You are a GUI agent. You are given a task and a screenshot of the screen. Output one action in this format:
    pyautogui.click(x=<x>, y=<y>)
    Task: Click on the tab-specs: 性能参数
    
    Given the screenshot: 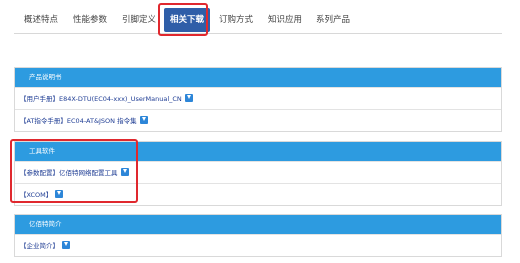 What is the action you would take?
    pyautogui.click(x=90, y=20)
    